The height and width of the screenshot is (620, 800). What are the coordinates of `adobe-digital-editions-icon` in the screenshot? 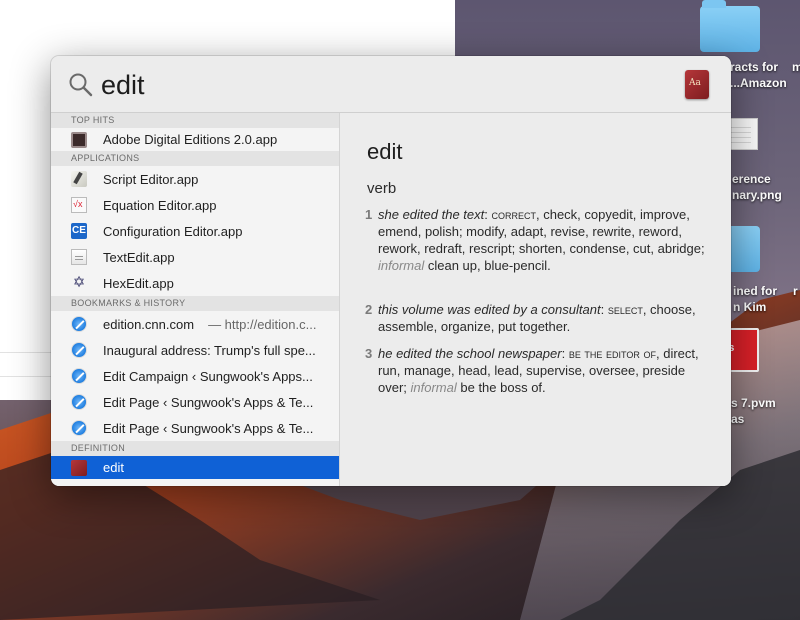 It's located at (79, 139).